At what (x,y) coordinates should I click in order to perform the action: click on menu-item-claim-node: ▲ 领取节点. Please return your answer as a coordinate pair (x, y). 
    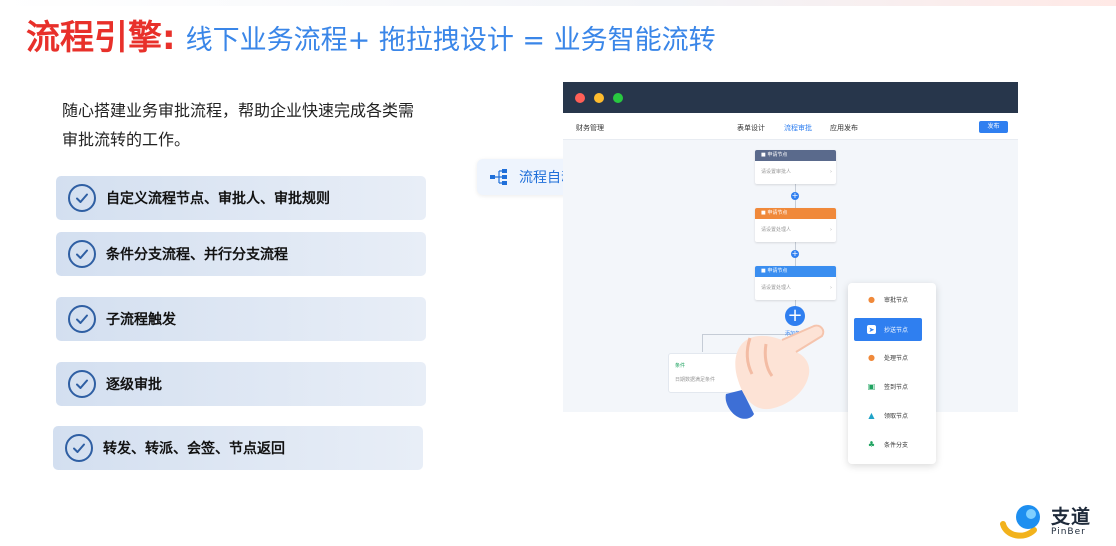
    Looking at the image, I should click on (888, 415).